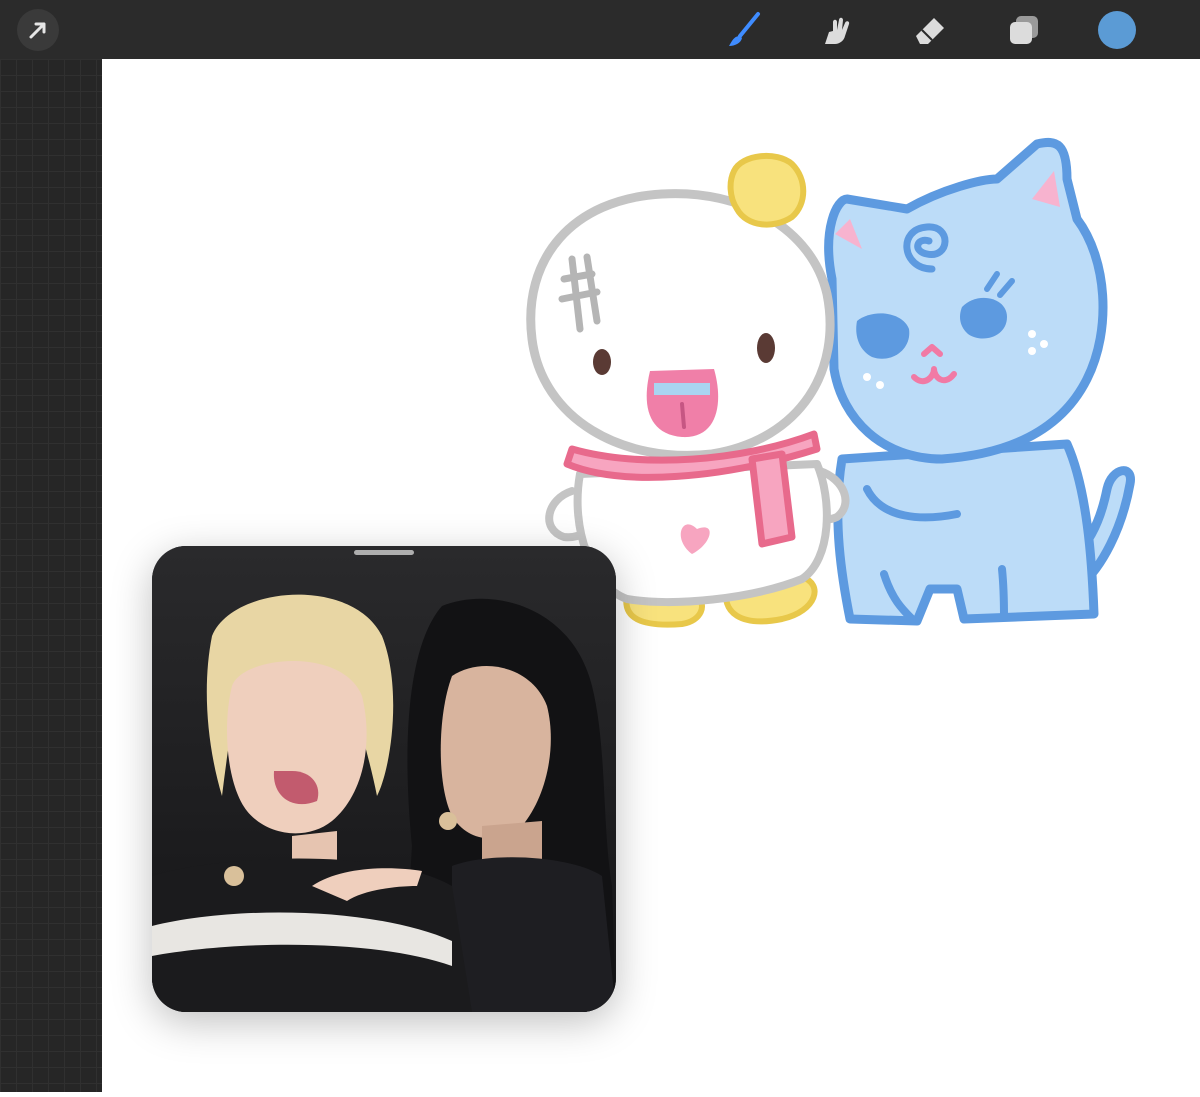 The image size is (1200, 1097). Describe the element at coordinates (979, 381) in the screenshot. I see `blue-cat-character` at that location.